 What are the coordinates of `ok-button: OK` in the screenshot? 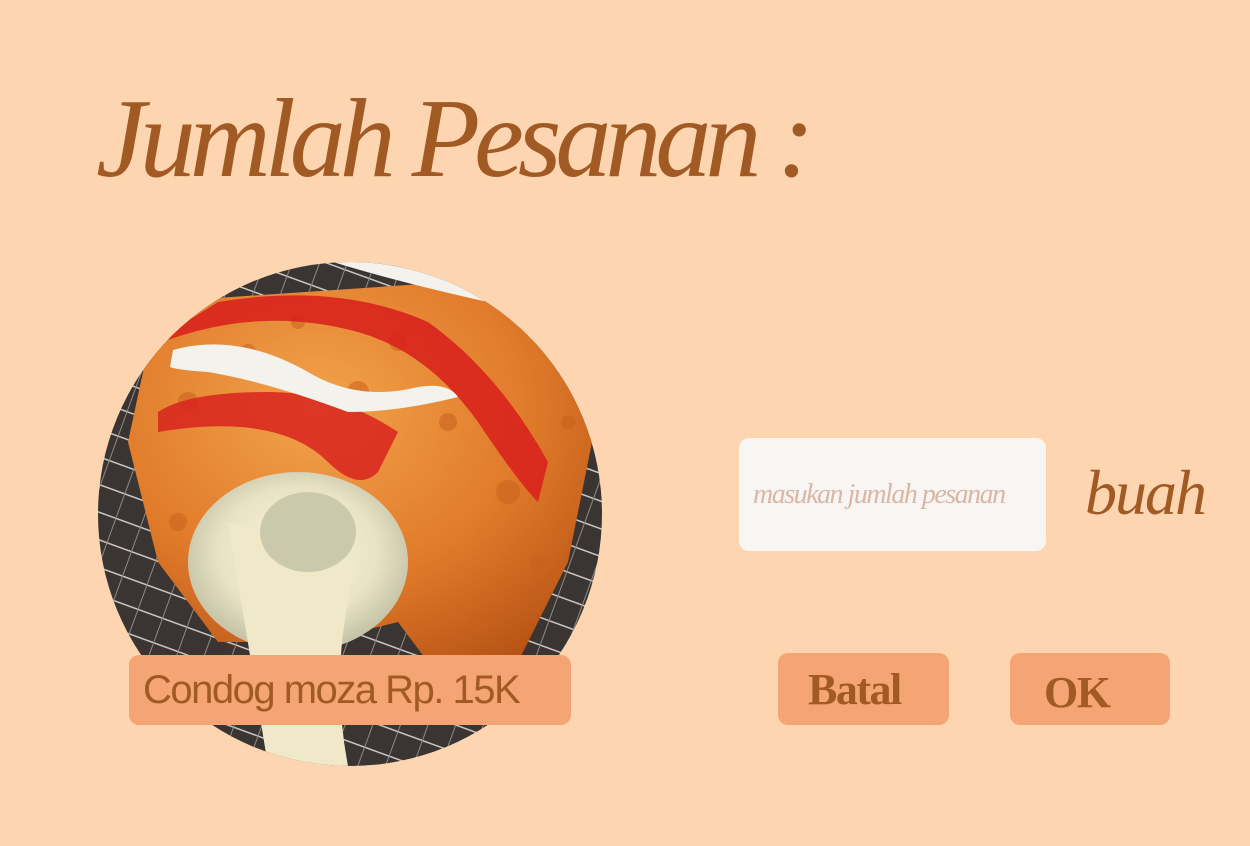 It's located at (1090, 689).